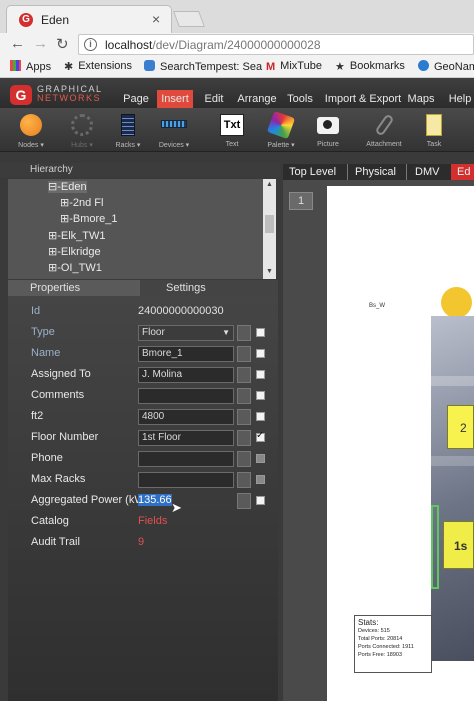 This screenshot has height=701, width=474. Describe the element at coordinates (276, 44) in the screenshot. I see `url-input: i localhost/dev/Diagram/24000000000028` at that location.